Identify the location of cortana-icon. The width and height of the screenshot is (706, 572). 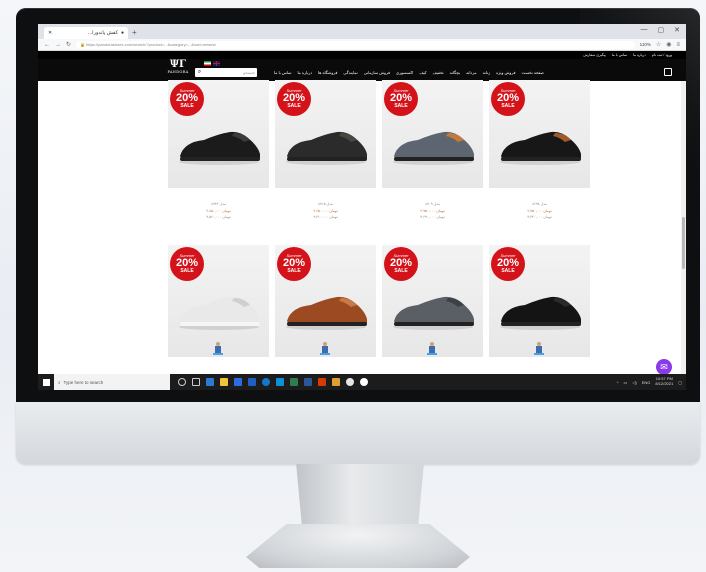
(182, 382).